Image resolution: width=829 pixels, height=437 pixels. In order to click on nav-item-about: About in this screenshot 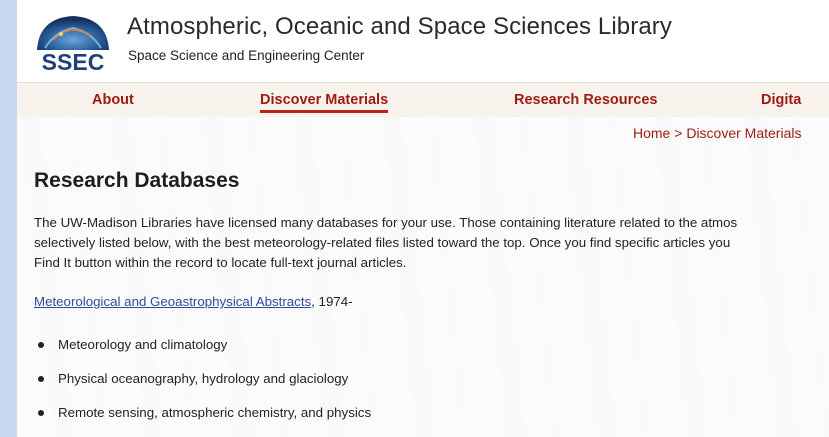, I will do `click(113, 100)`.